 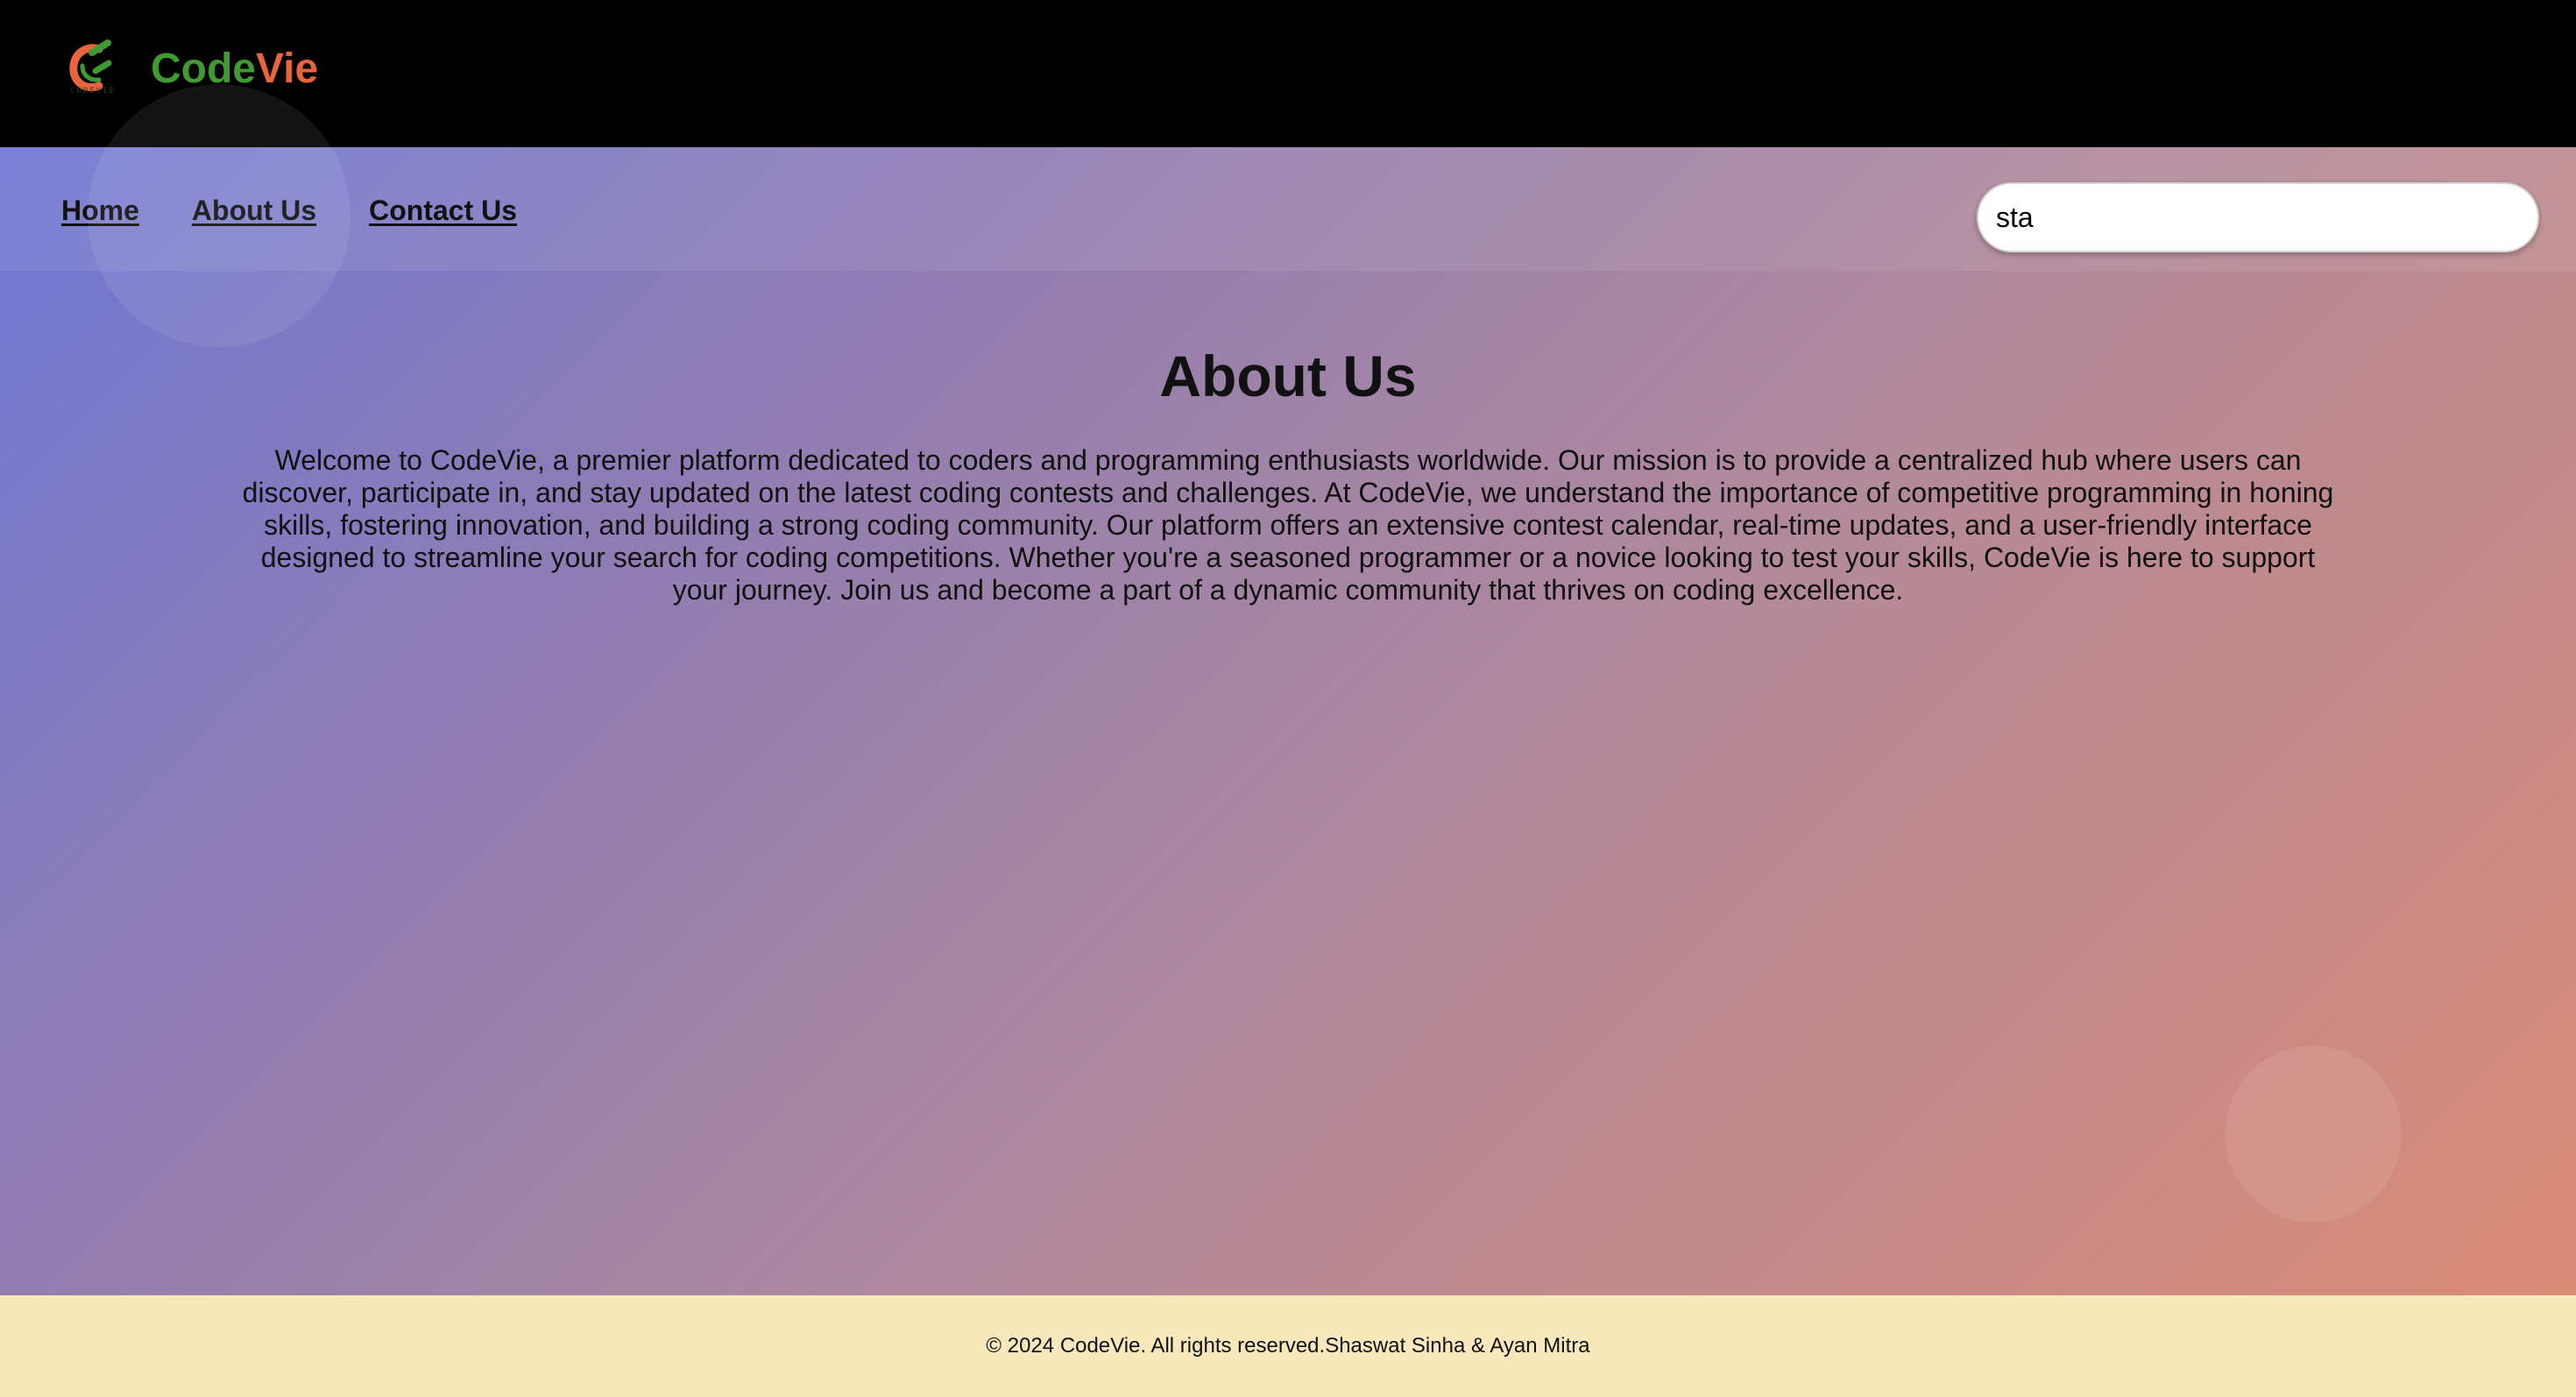 I want to click on page-title: About Us, so click(x=1288, y=376).